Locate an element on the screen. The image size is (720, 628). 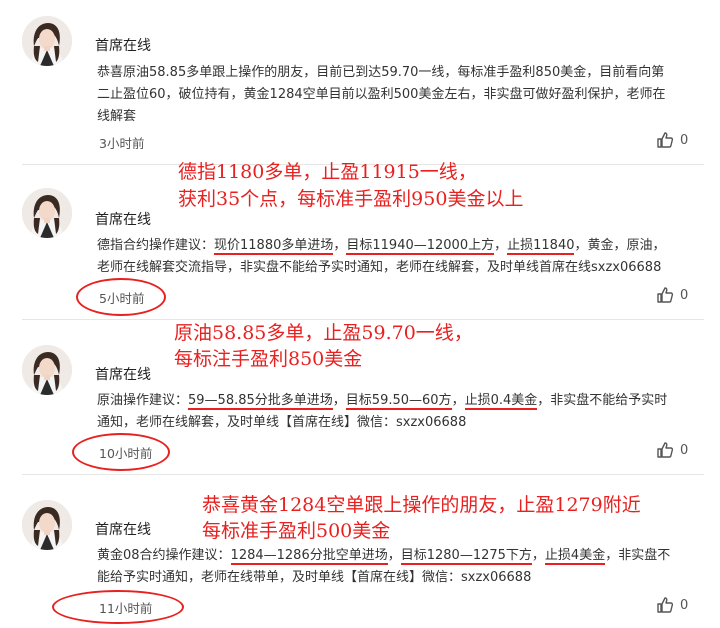
underline-mark: 目标11940—12000上方 is located at coordinates (420, 246).